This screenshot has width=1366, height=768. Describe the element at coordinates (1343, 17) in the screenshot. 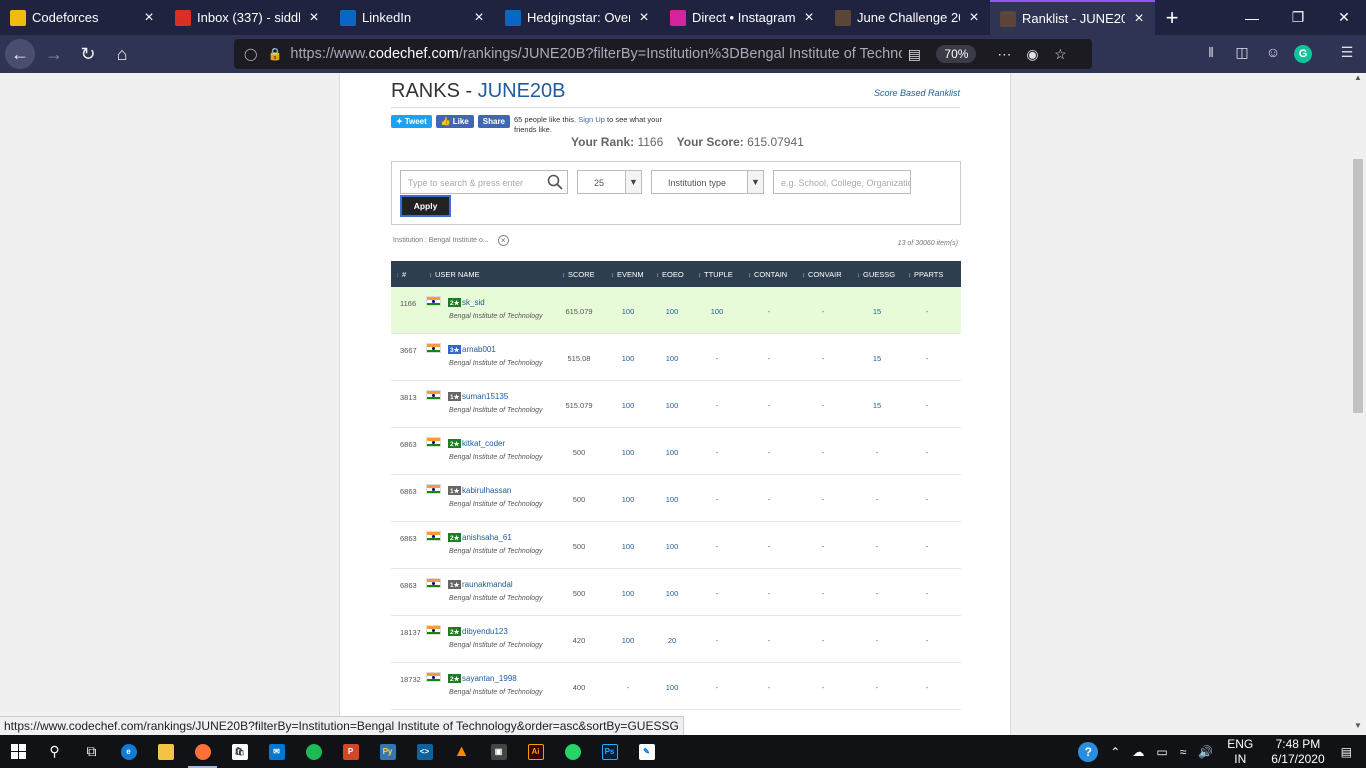

I see `close-window-button: ✕` at that location.